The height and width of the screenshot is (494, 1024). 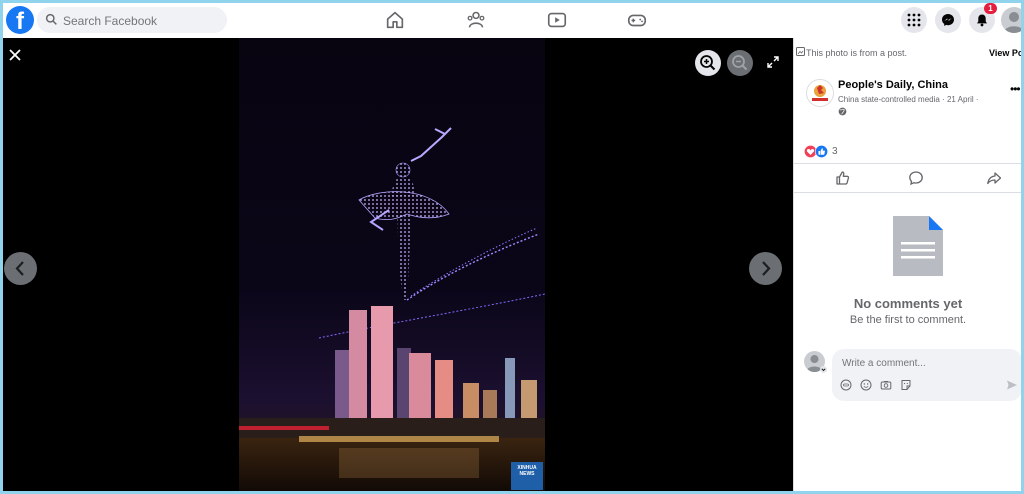 What do you see at coordinates (846, 385) in the screenshot?
I see `avatar-sticker-icon` at bounding box center [846, 385].